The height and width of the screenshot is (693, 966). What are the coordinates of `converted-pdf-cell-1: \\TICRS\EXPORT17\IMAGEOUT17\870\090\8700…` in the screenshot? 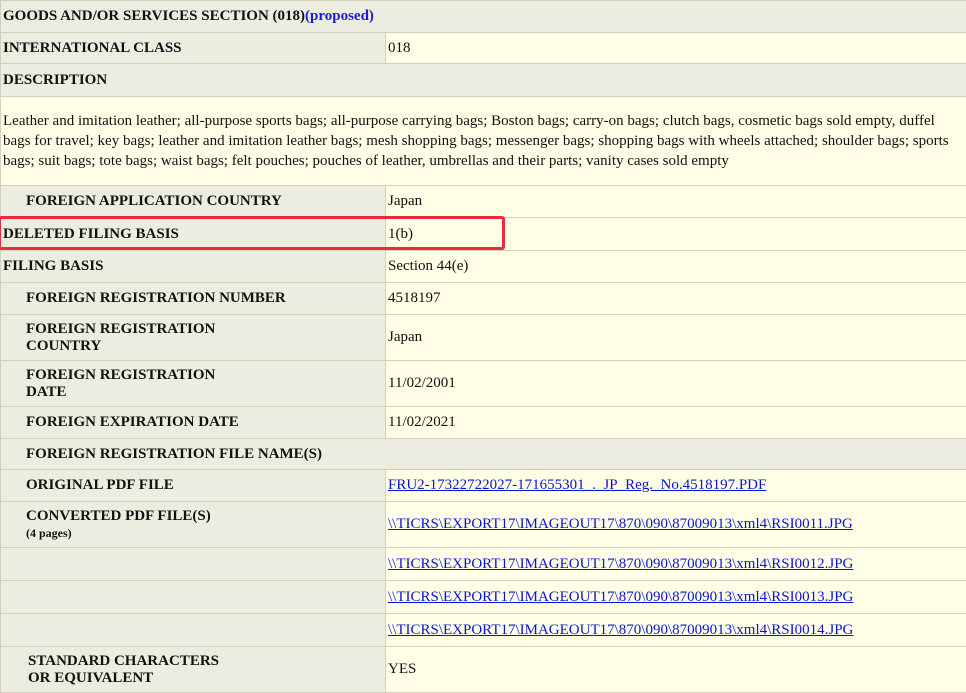 It's located at (675, 524).